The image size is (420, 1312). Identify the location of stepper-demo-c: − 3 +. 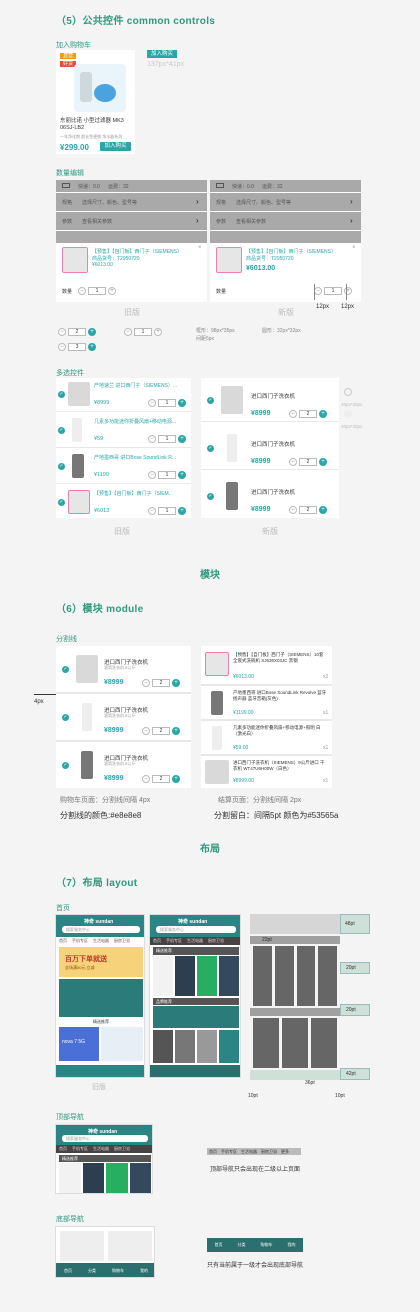
(77, 347).